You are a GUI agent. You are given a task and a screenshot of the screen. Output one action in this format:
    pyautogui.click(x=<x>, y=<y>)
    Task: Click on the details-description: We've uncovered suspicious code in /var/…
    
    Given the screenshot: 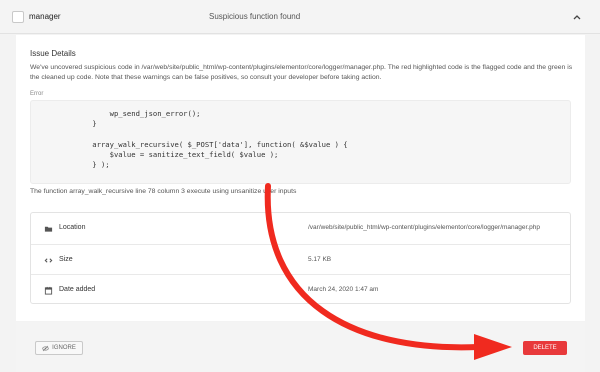 What is the action you would take?
    pyautogui.click(x=301, y=72)
    